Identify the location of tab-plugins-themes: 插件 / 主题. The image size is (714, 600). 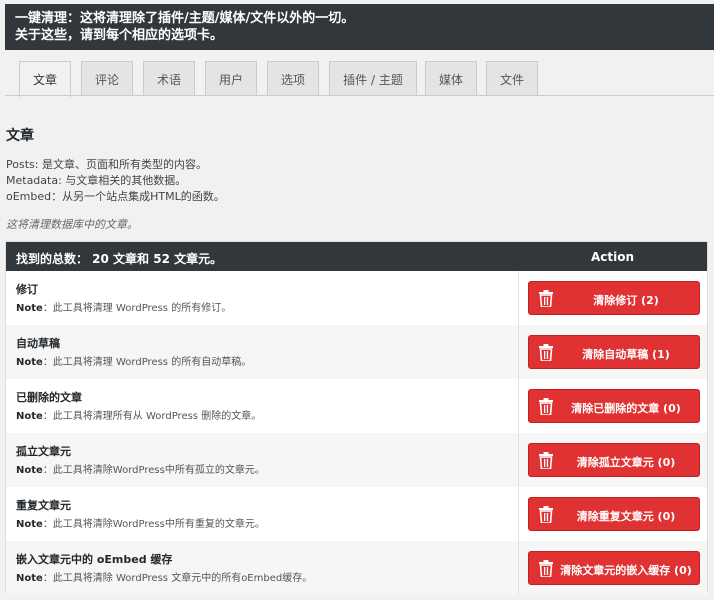
(373, 78).